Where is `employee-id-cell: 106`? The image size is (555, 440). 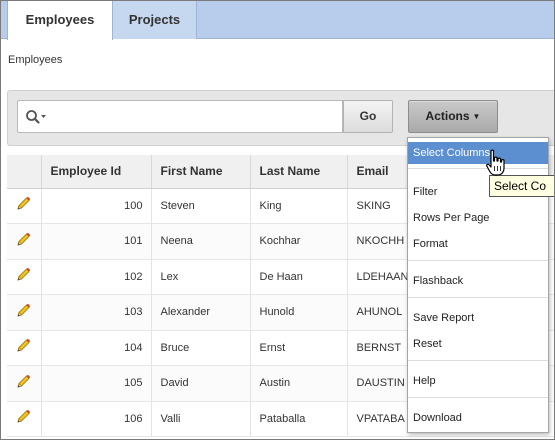
employee-id-cell: 106 is located at coordinates (96, 419).